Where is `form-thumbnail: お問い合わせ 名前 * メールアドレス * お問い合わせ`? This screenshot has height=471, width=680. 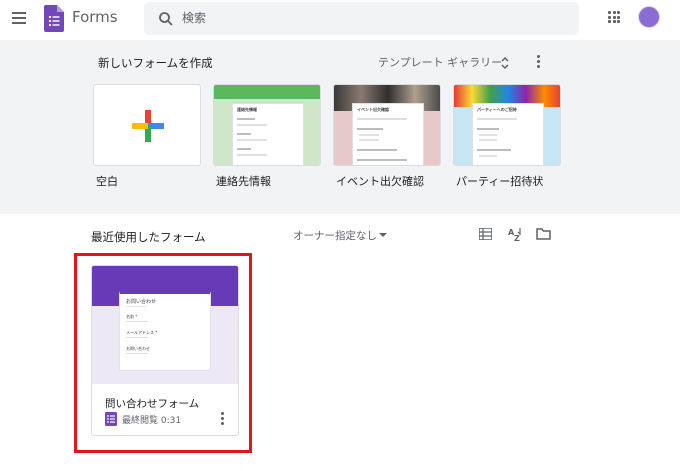
form-thumbnail: お問い合わせ 名前 * メールアドレス * お問い合わせ is located at coordinates (165, 325).